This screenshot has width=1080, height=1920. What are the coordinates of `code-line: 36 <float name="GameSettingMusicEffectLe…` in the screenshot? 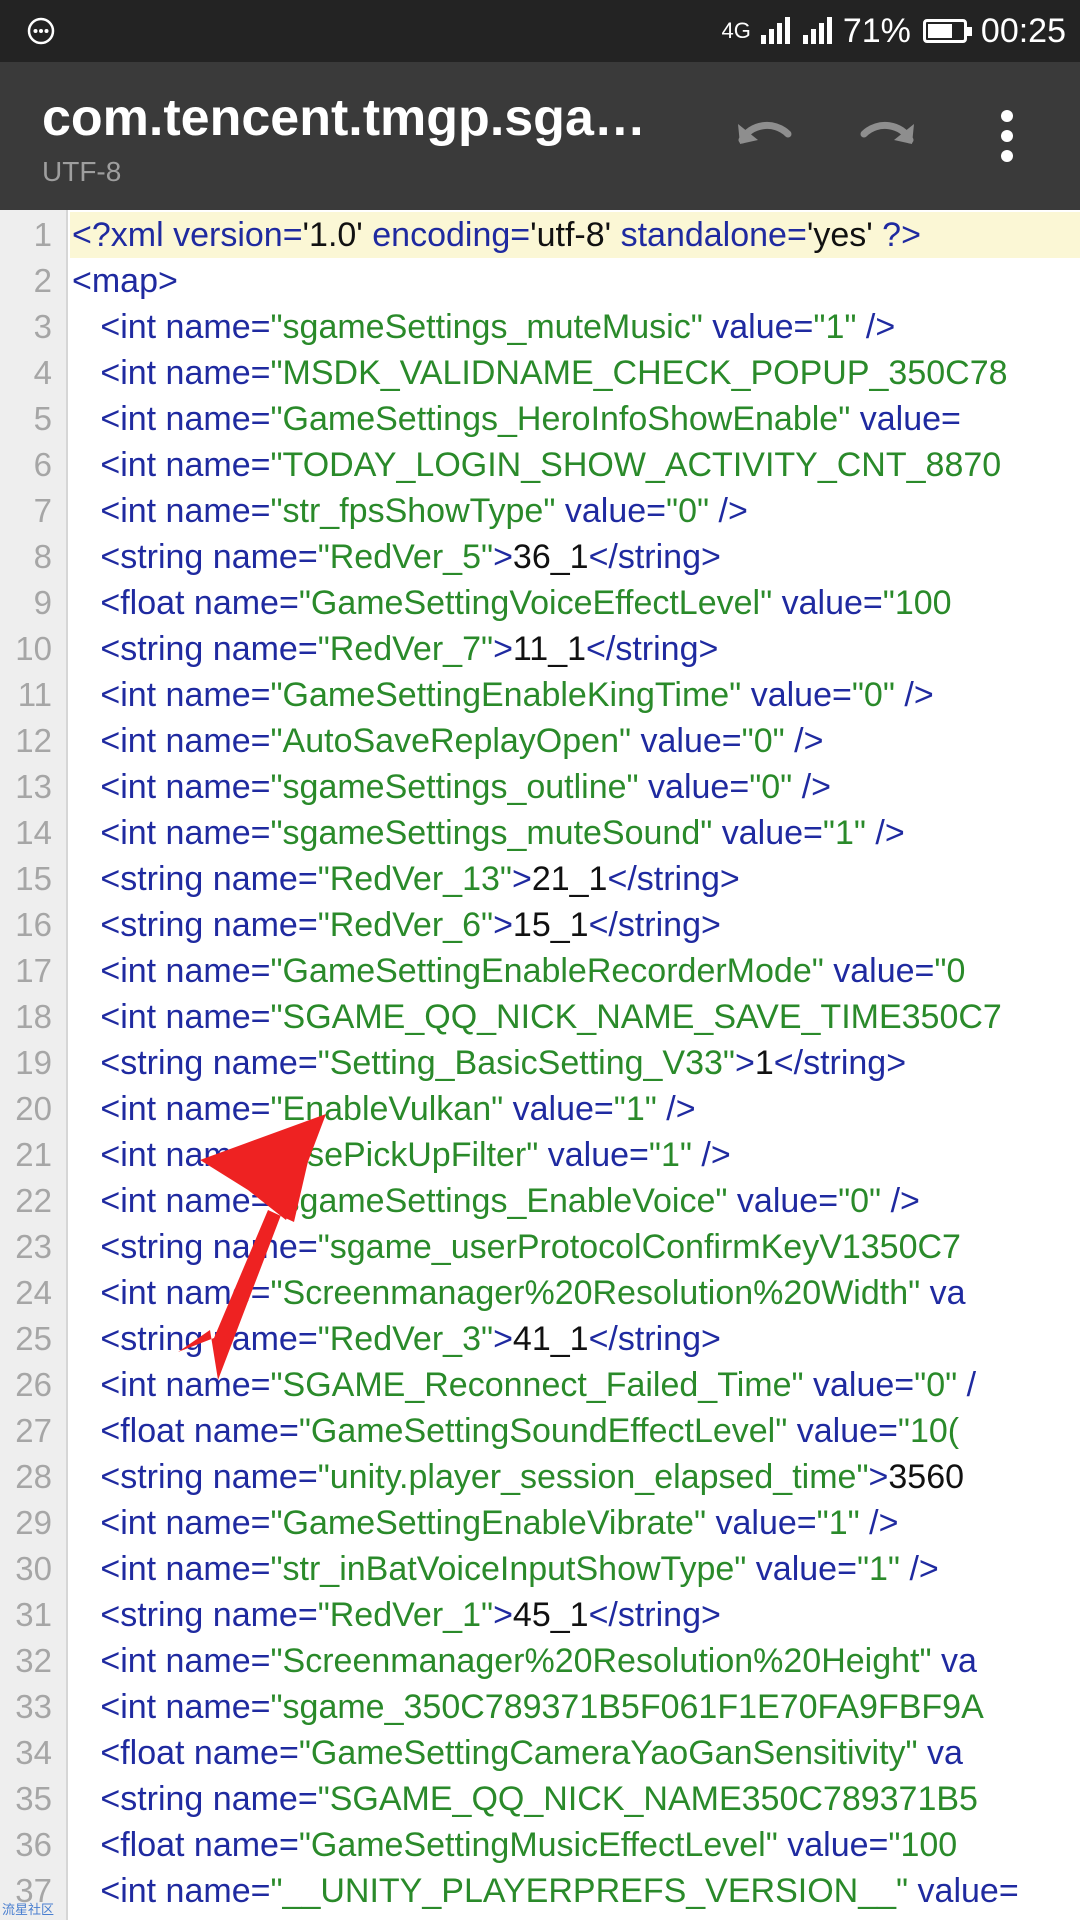 It's located at (540, 1845).